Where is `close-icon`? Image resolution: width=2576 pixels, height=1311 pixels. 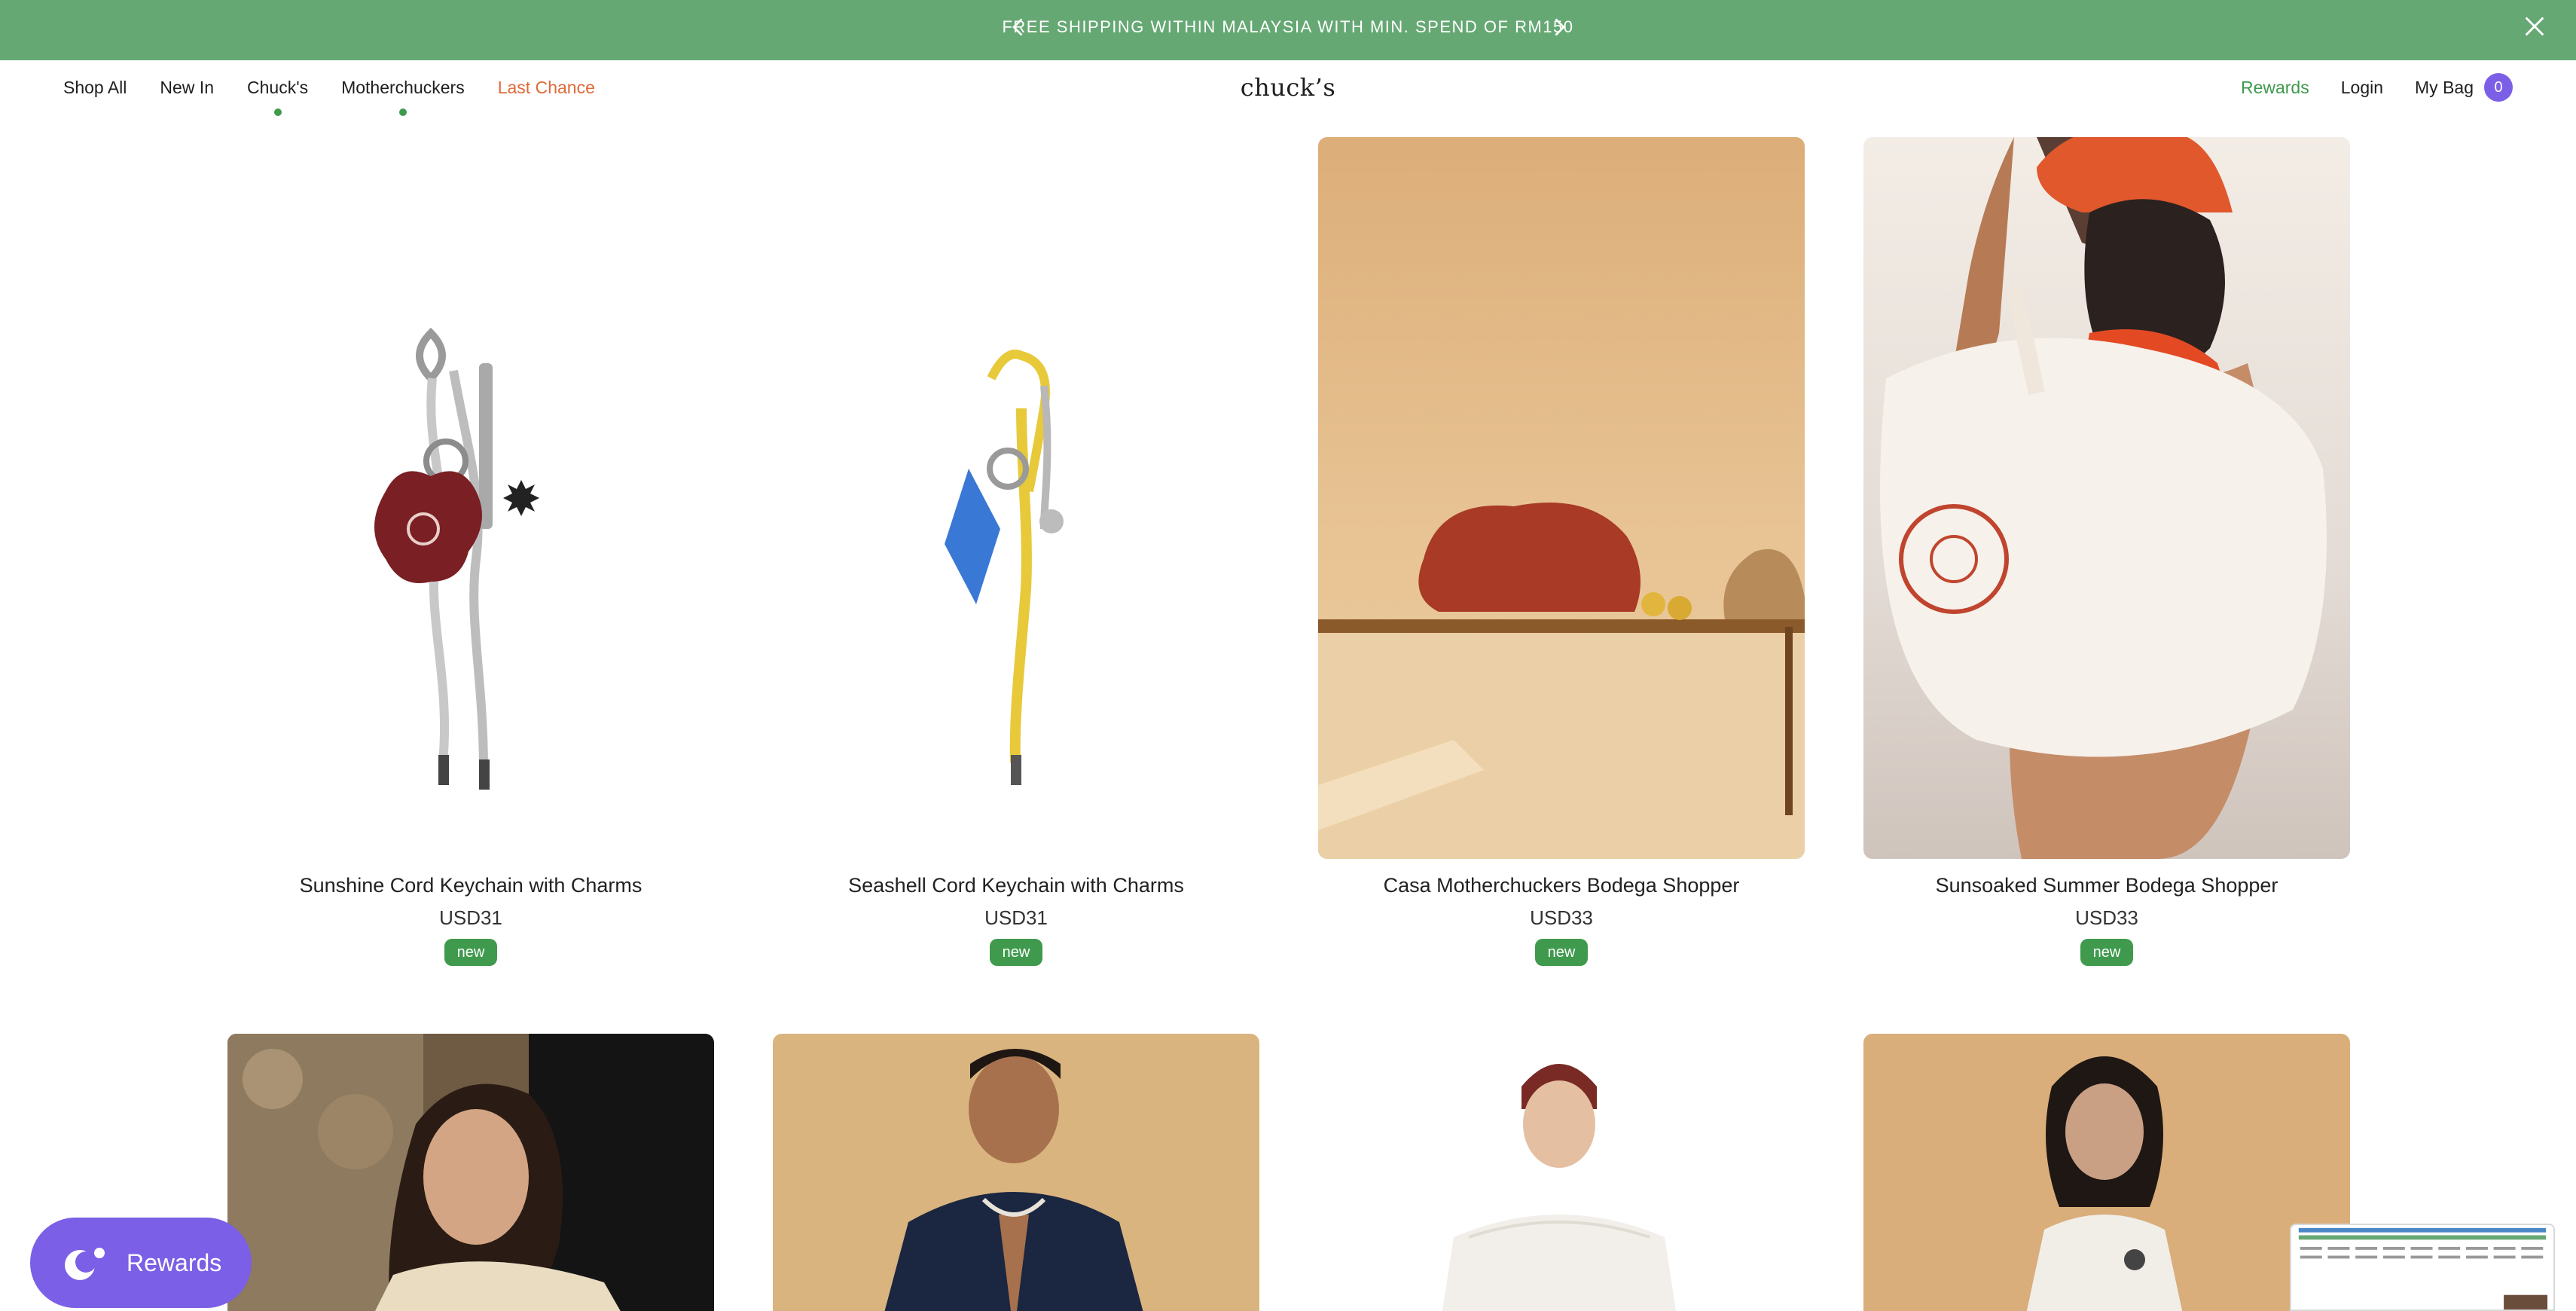 close-icon is located at coordinates (2535, 26).